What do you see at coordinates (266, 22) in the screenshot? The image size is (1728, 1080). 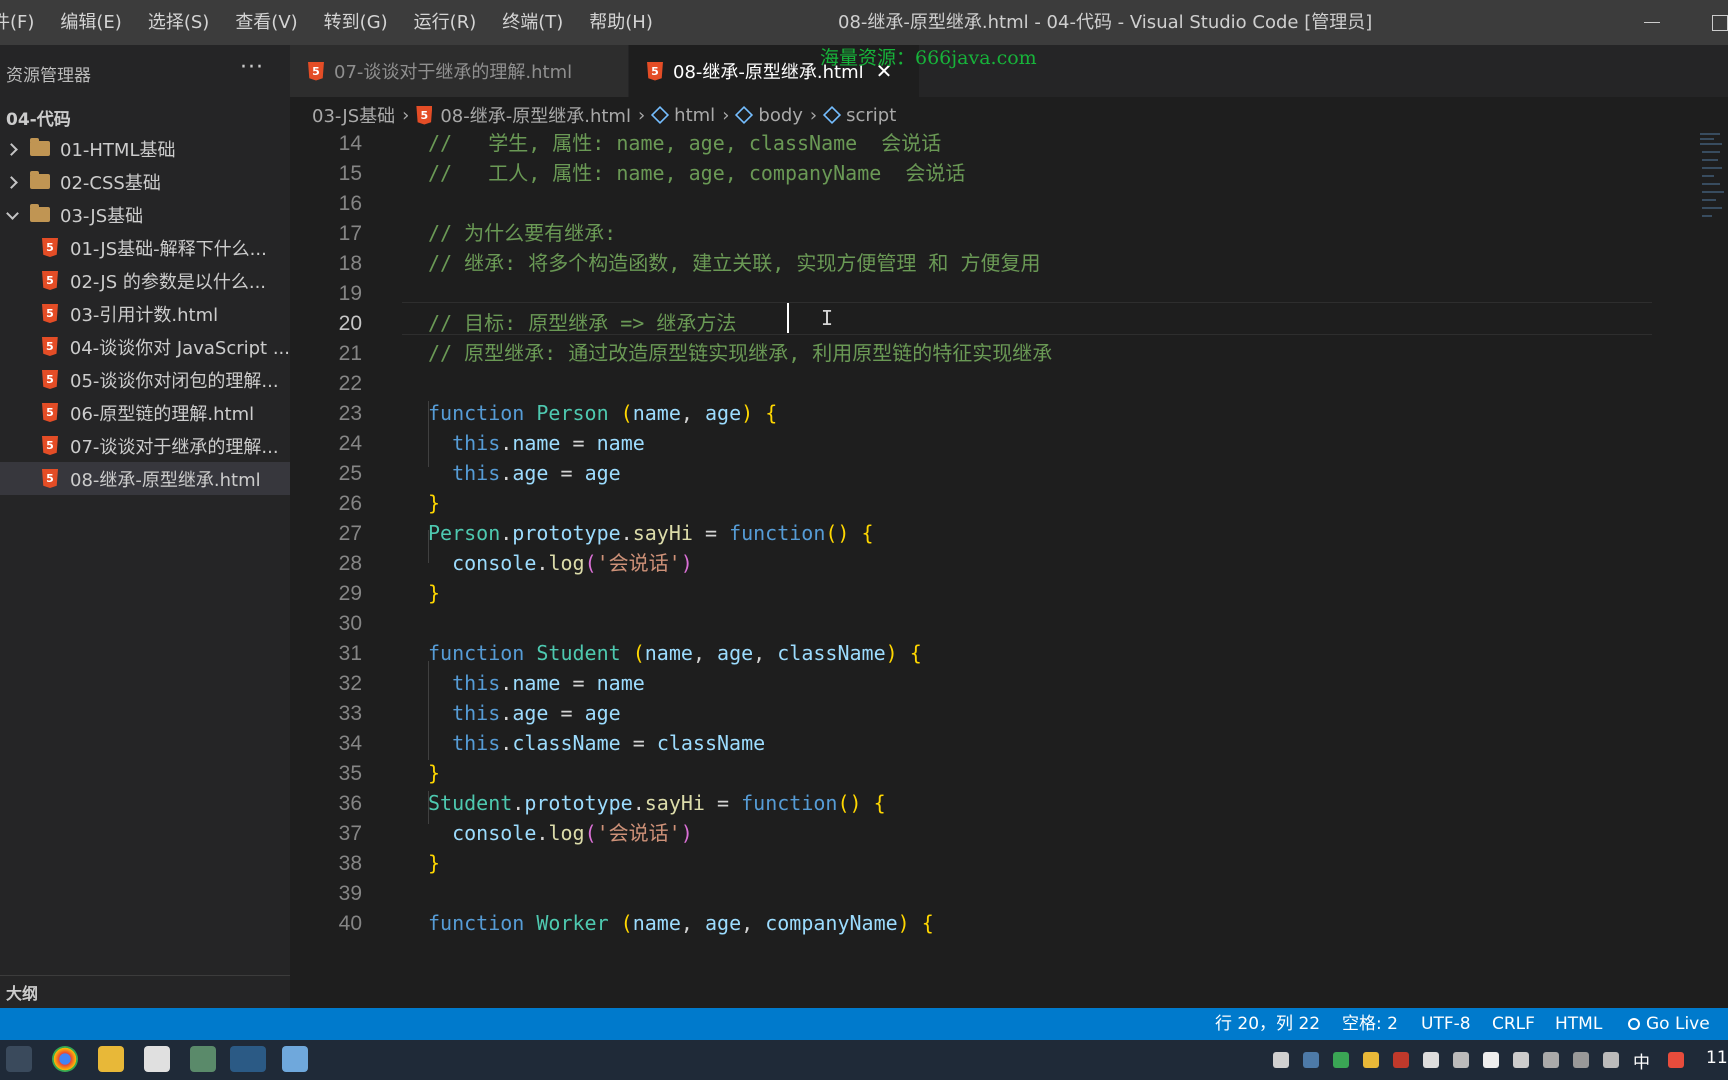 I see `menu-view: 查看(V)` at bounding box center [266, 22].